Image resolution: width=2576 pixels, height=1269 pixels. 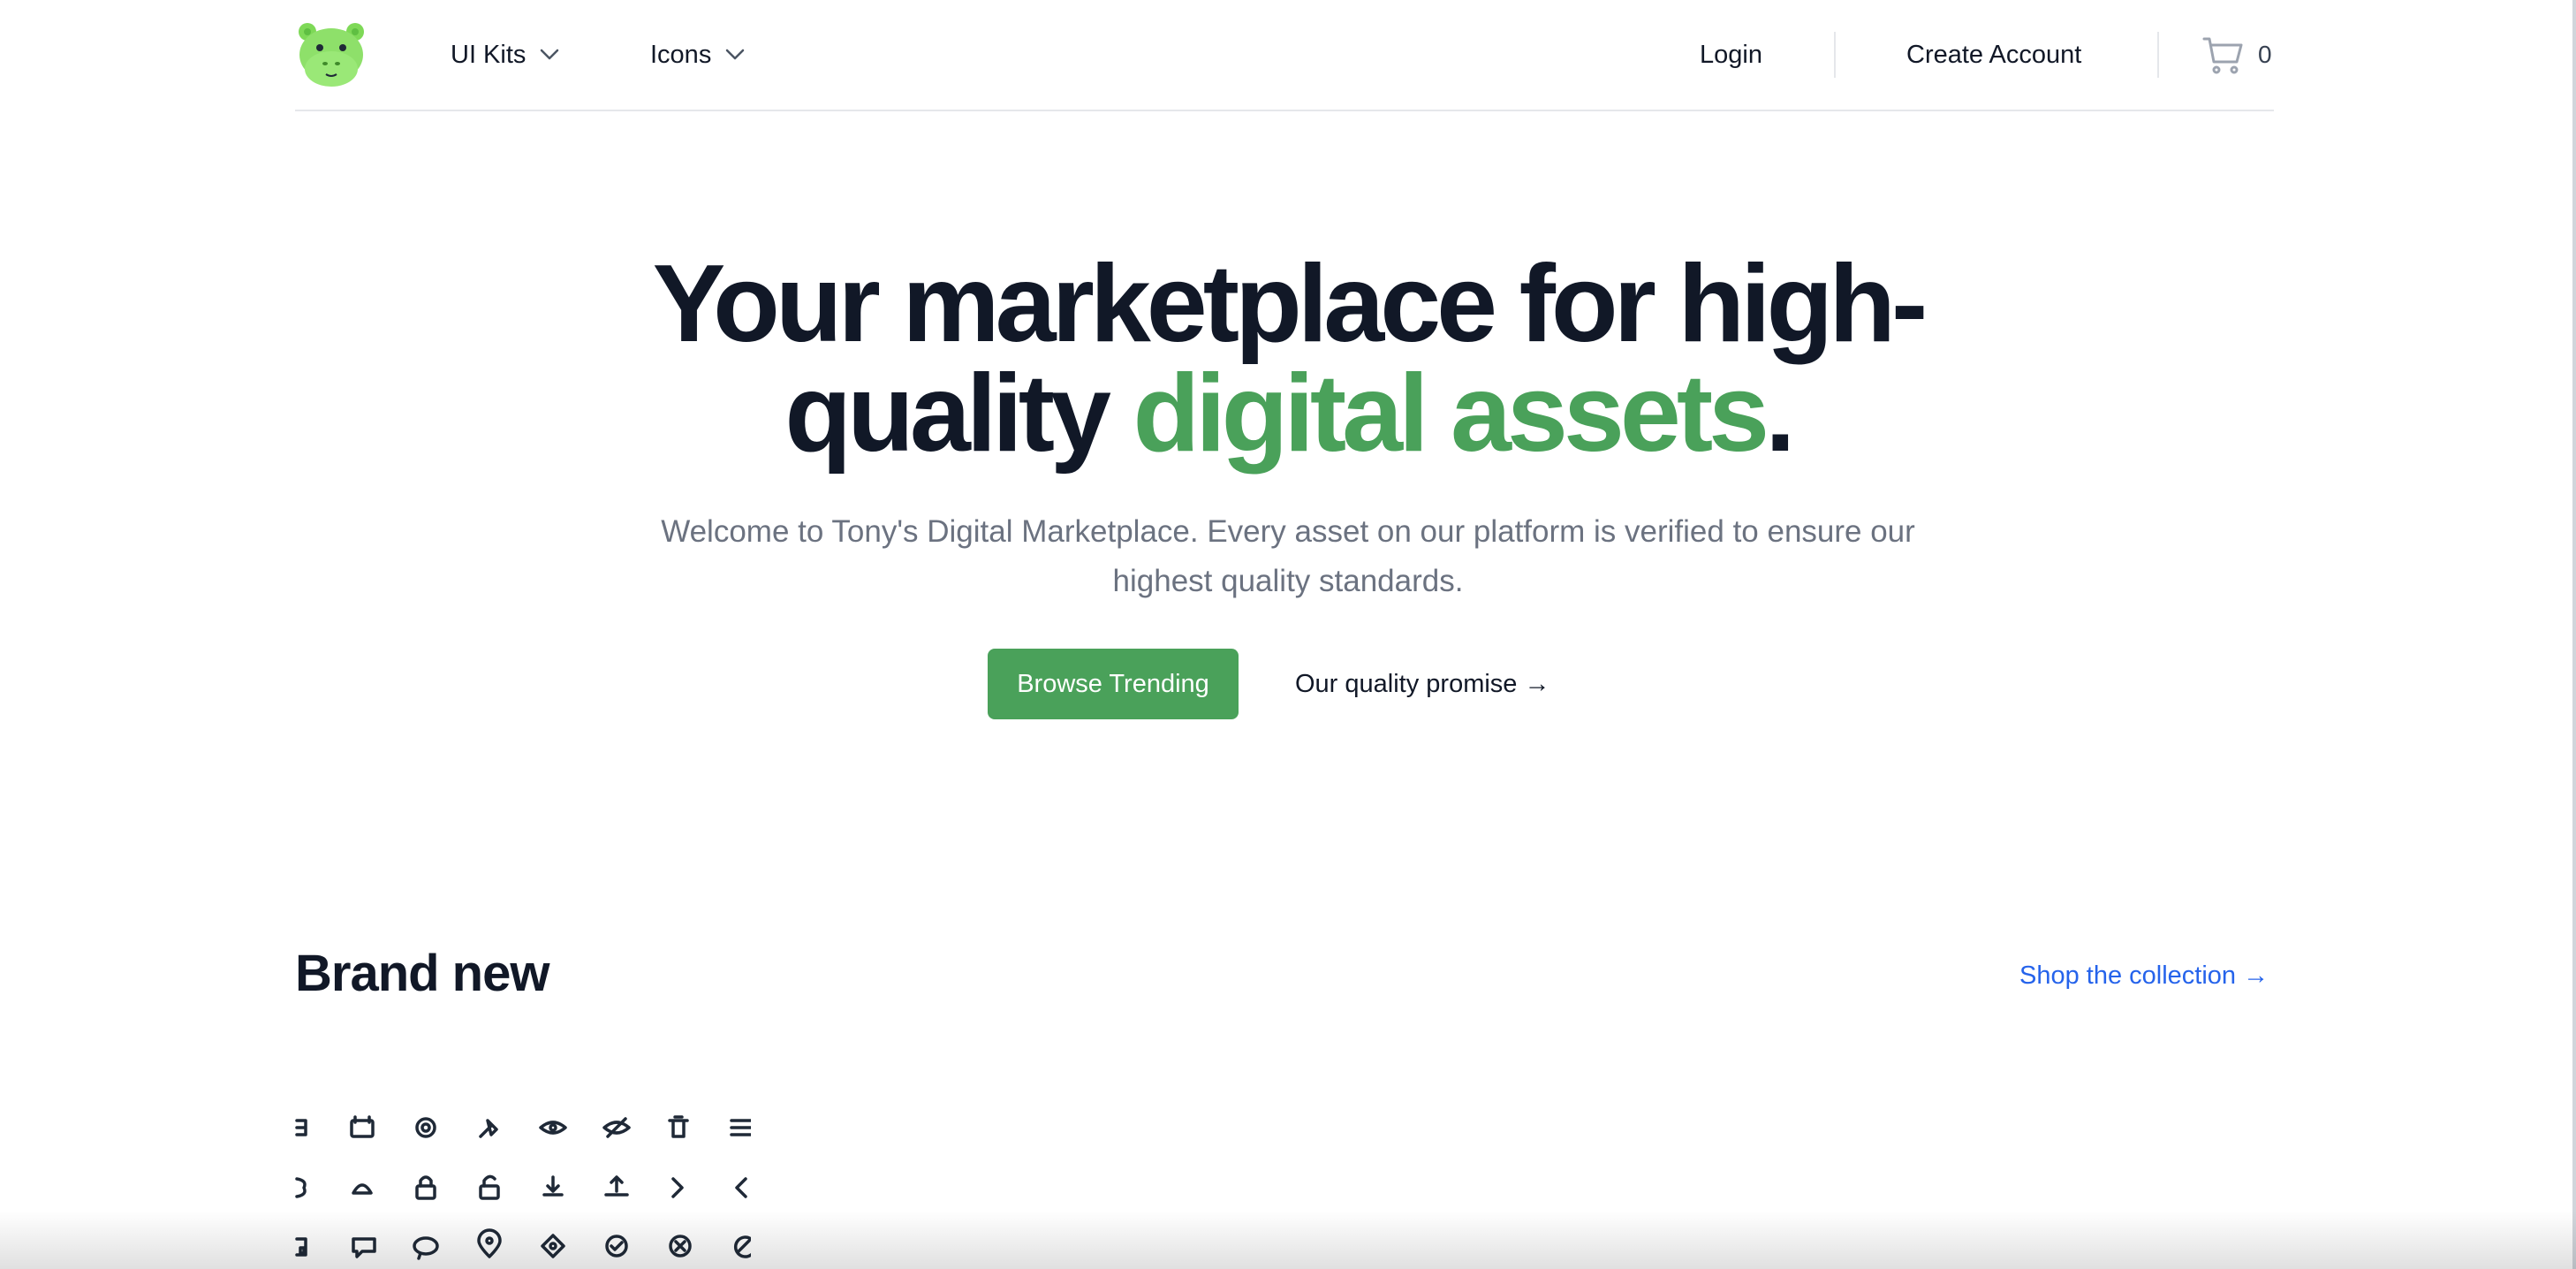 What do you see at coordinates (523, 1187) in the screenshot?
I see `icon-grid-image` at bounding box center [523, 1187].